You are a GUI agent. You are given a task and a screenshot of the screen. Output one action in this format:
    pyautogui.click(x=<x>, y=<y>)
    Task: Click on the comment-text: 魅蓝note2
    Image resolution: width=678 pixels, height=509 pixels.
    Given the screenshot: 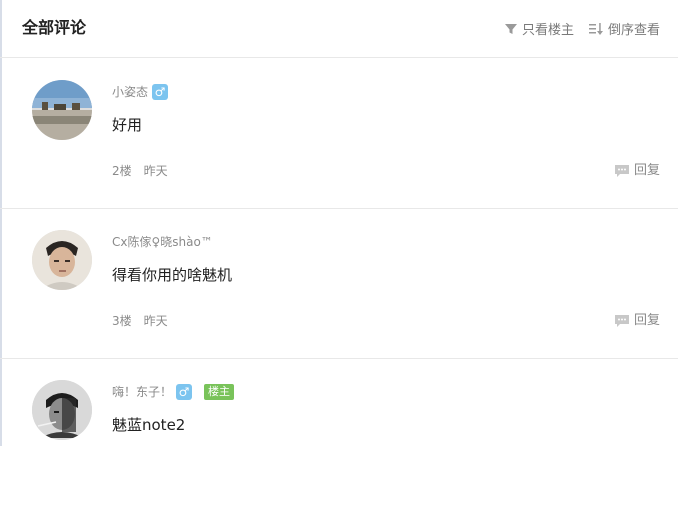 What is the action you would take?
    pyautogui.click(x=149, y=425)
    